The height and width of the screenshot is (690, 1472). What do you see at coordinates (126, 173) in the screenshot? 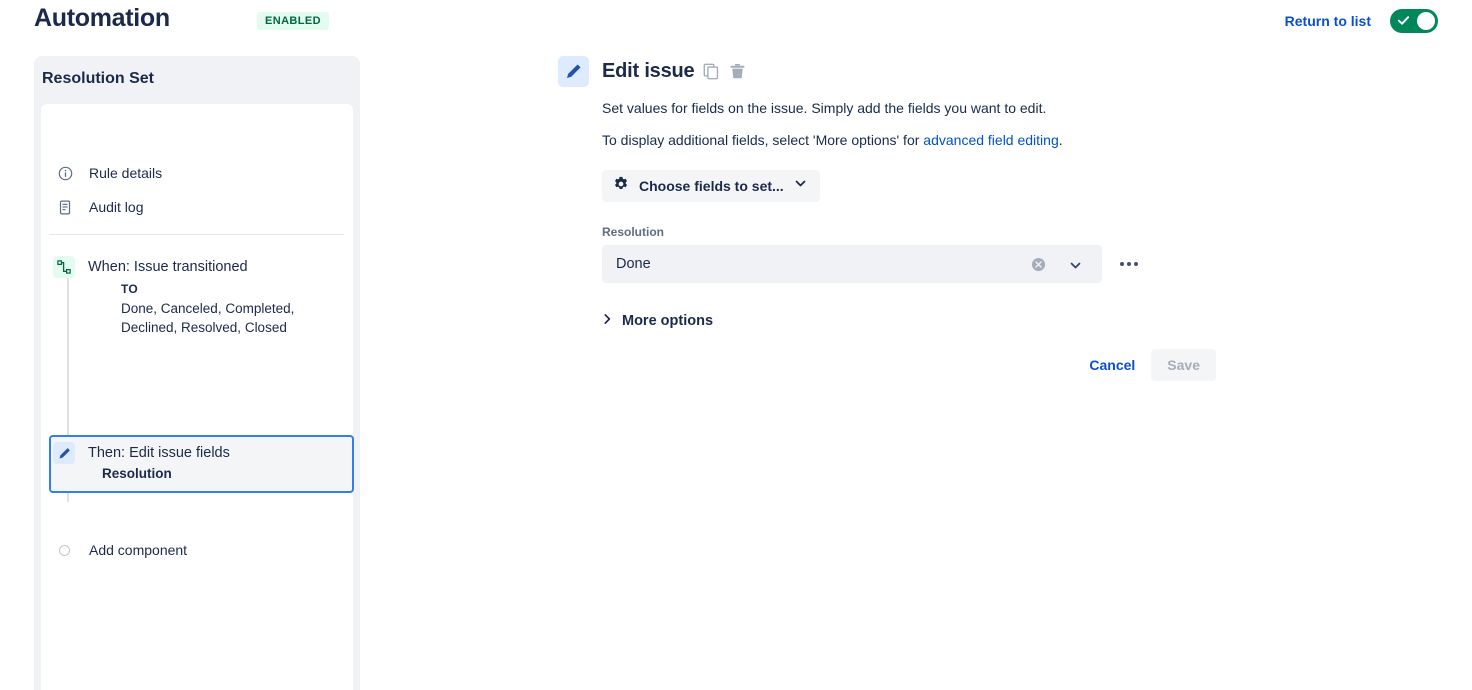
I see `sidebar-item-label: Rule details` at bounding box center [126, 173].